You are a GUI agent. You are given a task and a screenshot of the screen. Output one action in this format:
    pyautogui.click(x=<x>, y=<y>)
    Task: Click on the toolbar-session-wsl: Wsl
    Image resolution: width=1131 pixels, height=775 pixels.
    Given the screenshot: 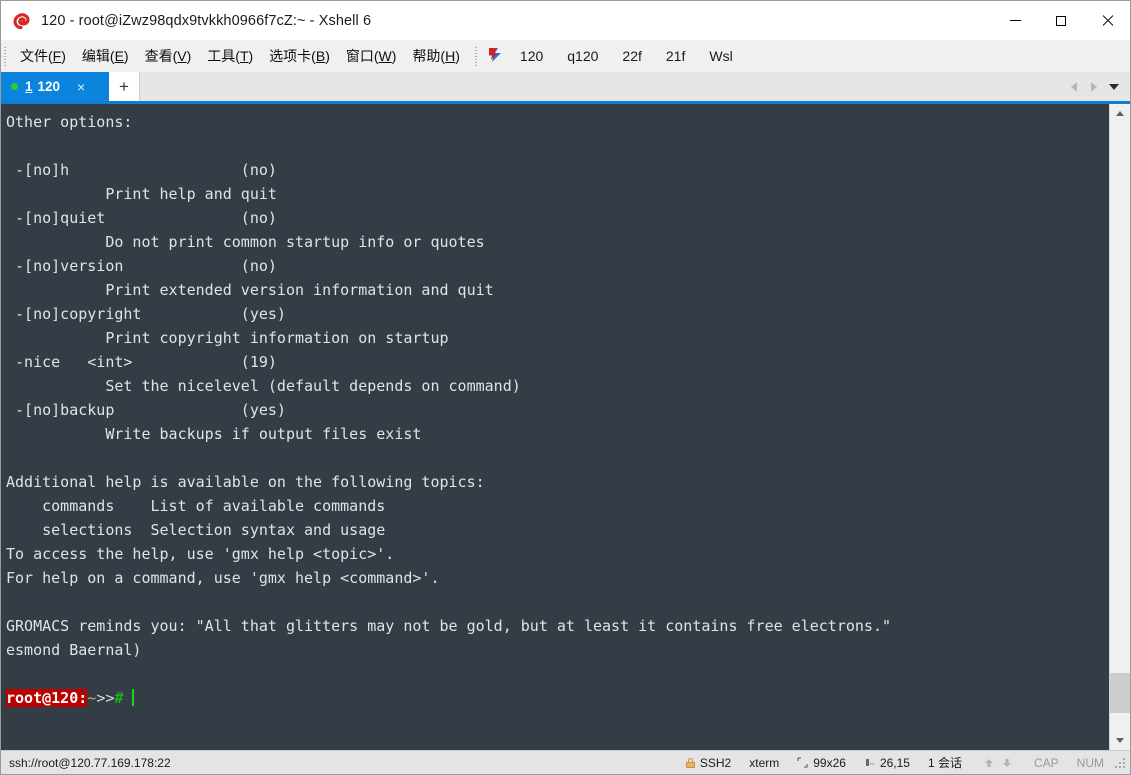 What is the action you would take?
    pyautogui.click(x=720, y=56)
    